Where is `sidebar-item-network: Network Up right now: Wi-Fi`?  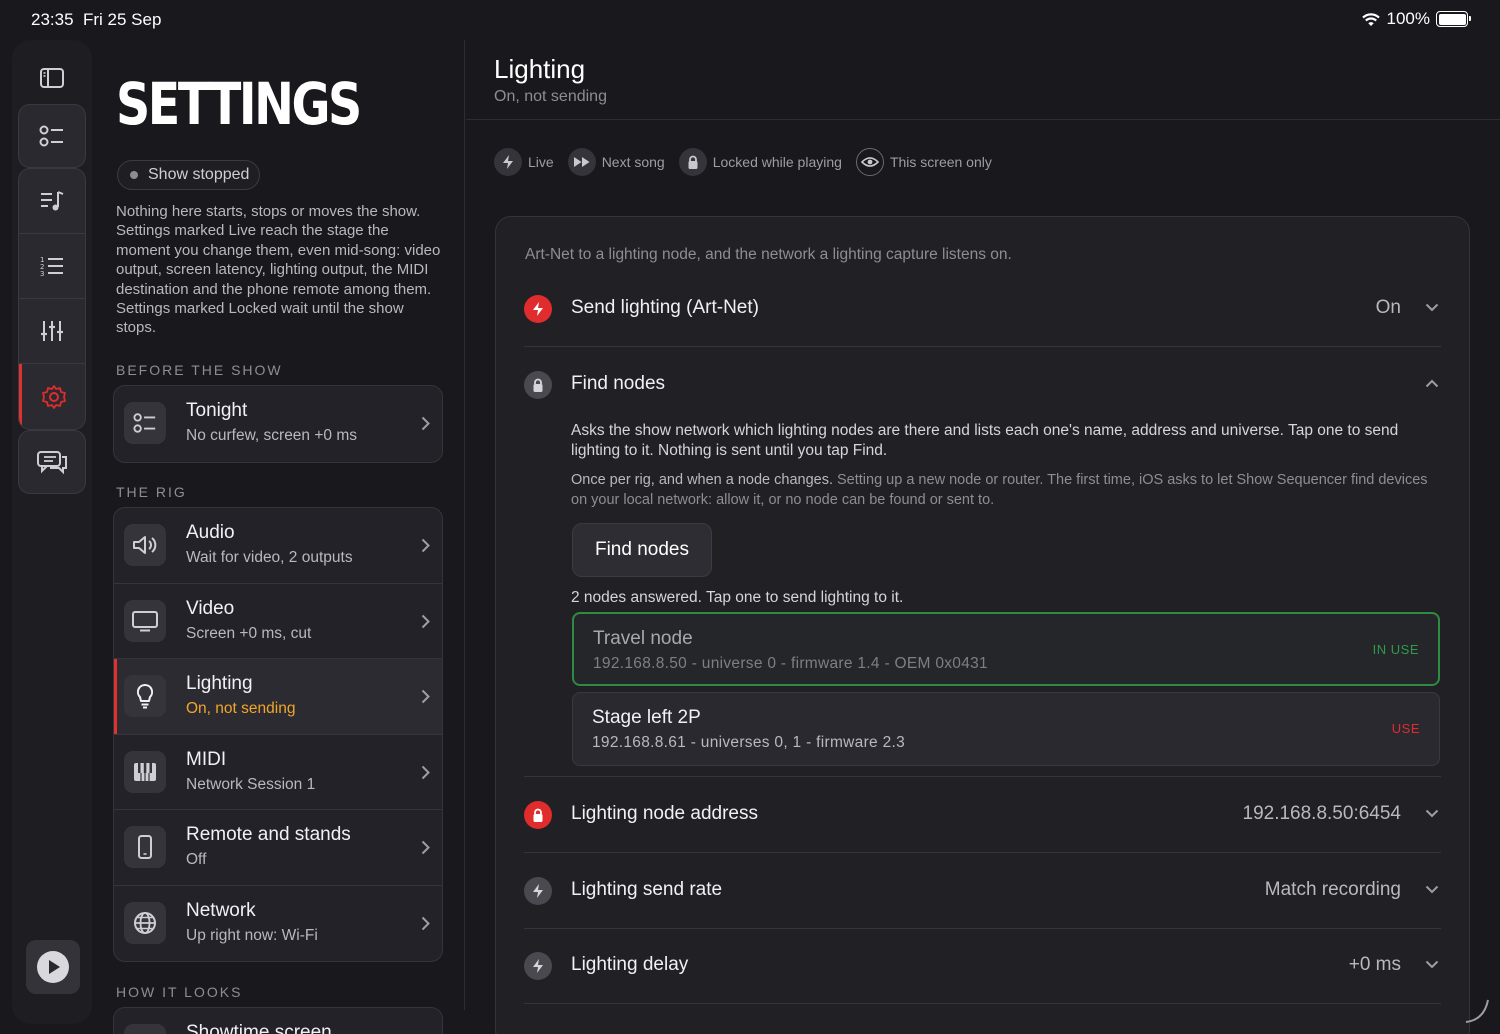
sidebar-item-network: Network Up right now: Wi-Fi is located at coordinates (278, 924).